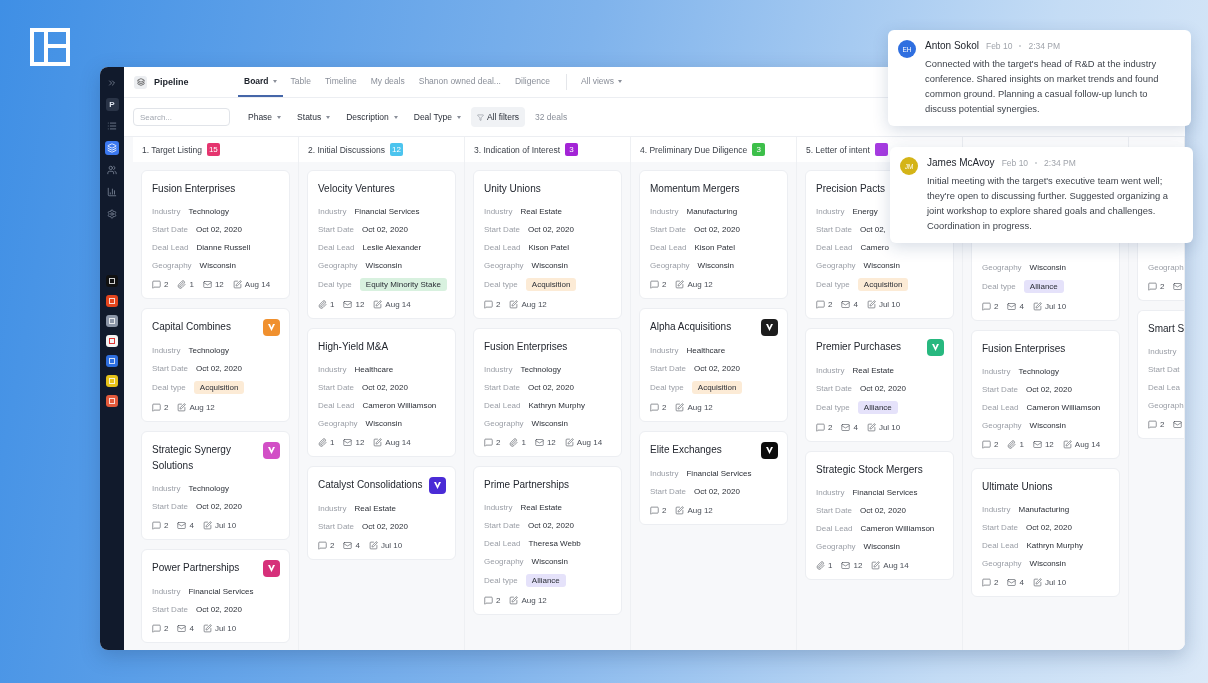 Image resolution: width=1208 pixels, height=683 pixels. I want to click on deal-card: Momentum Mergers Industry Manufacturing Start Date Oct 02, 2020 Deal Lead Kison Patel Geography Wisconsin 2 Aug 12, so click(713, 234).